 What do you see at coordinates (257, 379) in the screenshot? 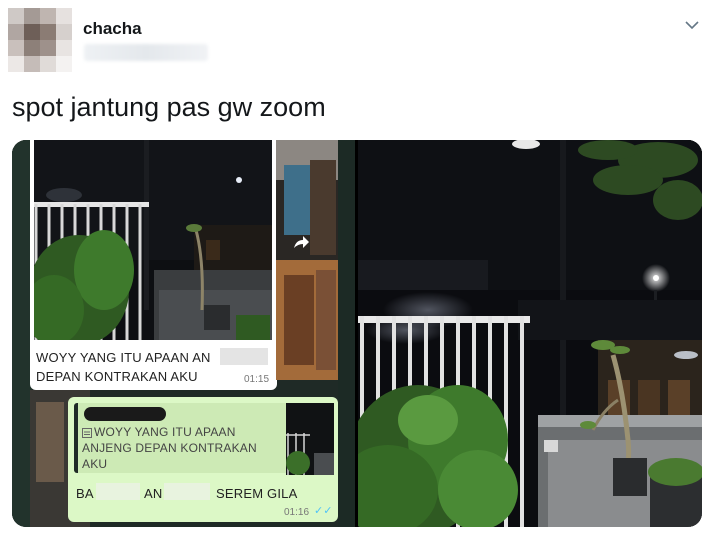
I see `message-time: 01:15` at bounding box center [257, 379].